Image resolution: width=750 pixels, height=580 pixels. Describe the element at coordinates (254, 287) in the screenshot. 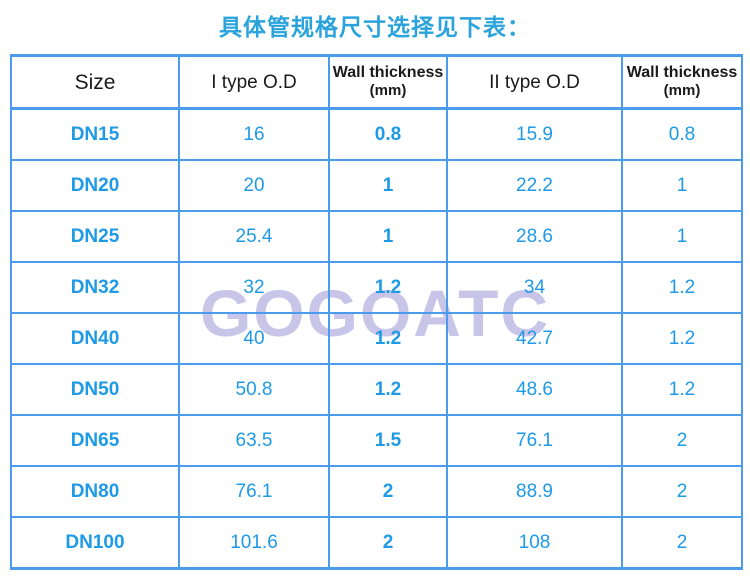

I see `cell-type1-od: 32` at that location.